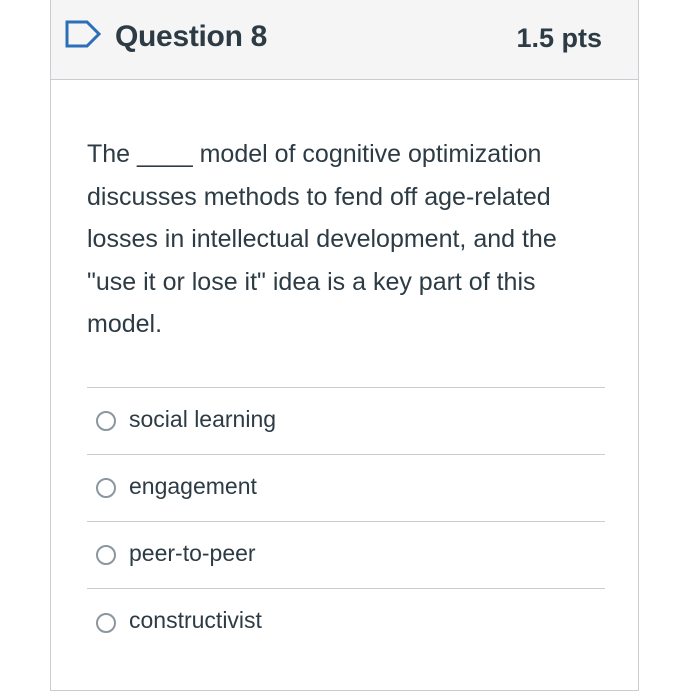  I want to click on question-points: 1.5 pts, so click(559, 38).